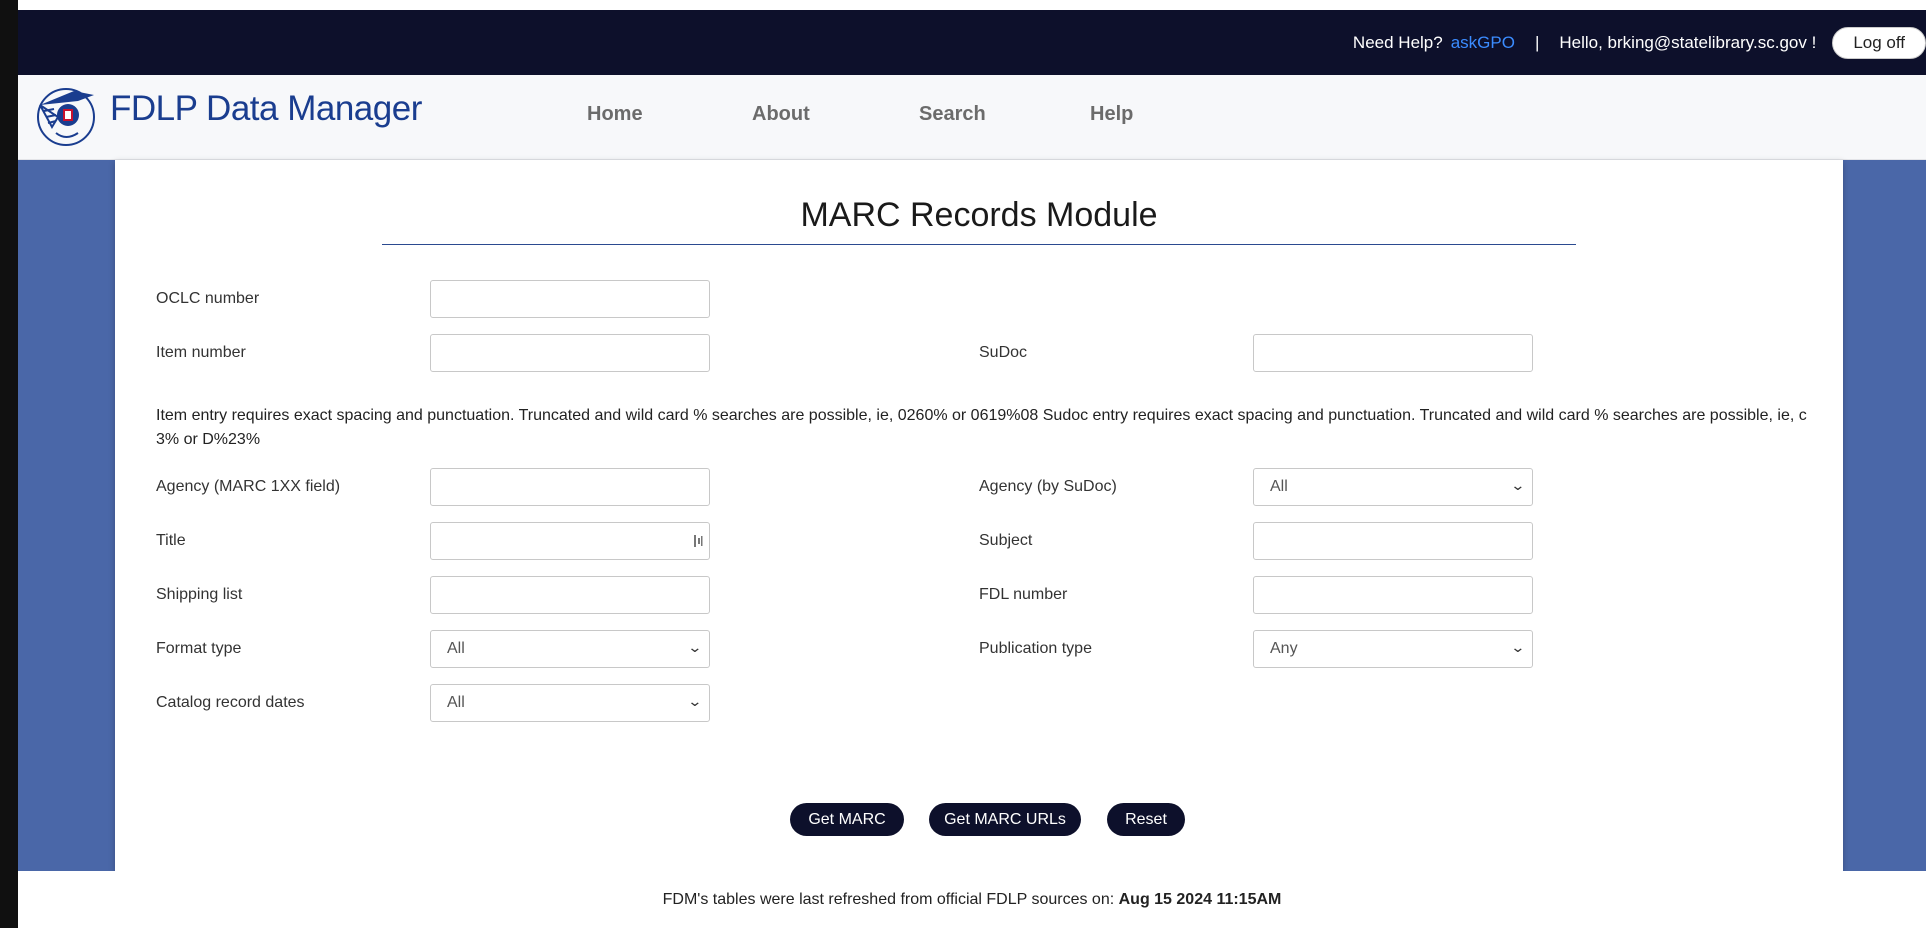 This screenshot has width=1926, height=928. I want to click on catalog-dates-label: Catalog record dates, so click(230, 702).